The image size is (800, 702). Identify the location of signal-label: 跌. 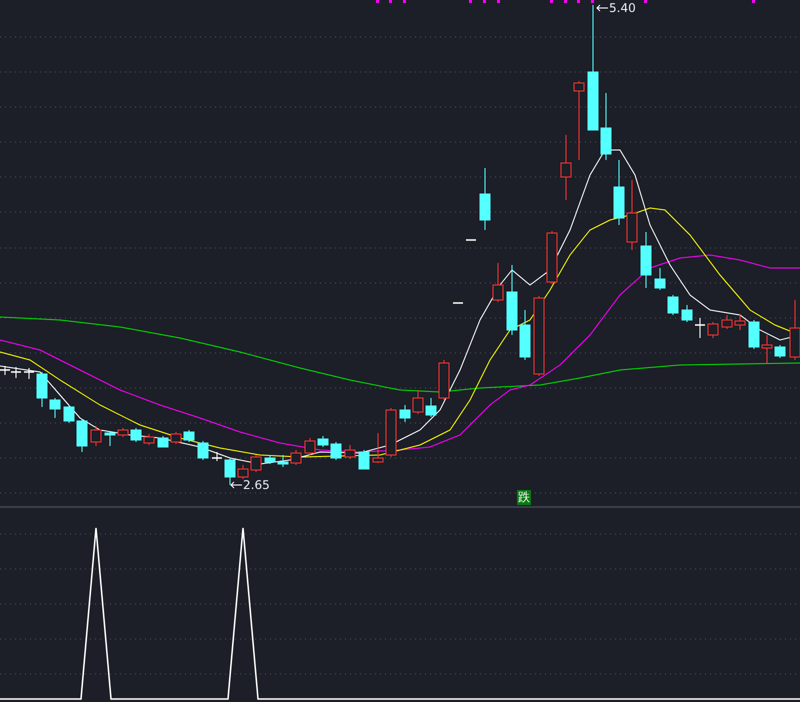
(524, 497).